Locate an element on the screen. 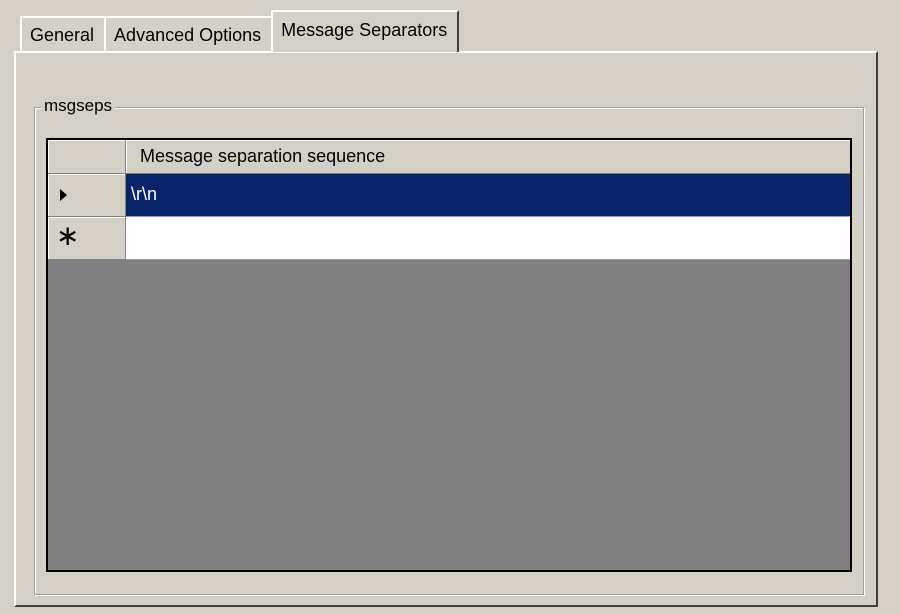 Image resolution: width=900 pixels, height=614 pixels. table-row: \r\n is located at coordinates (449, 195).